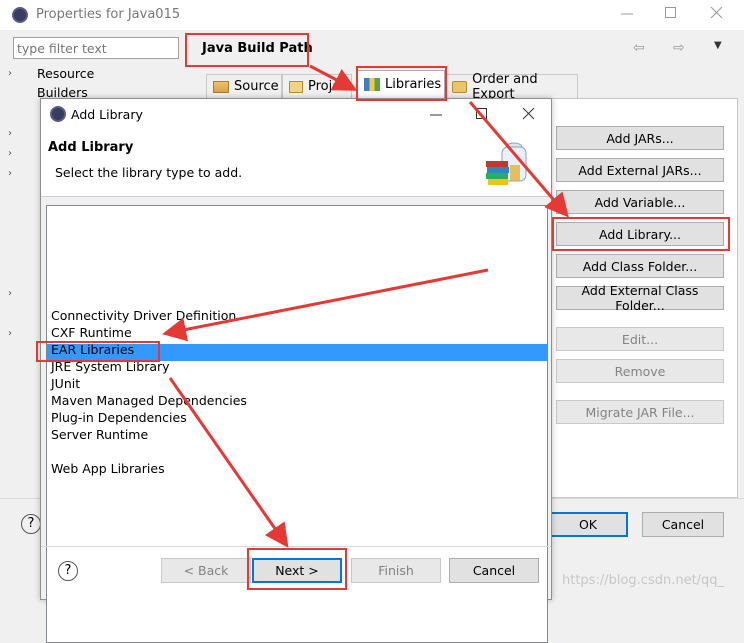  Describe the element at coordinates (325, 305) in the screenshot. I see `arrow-to-user-library` at that location.